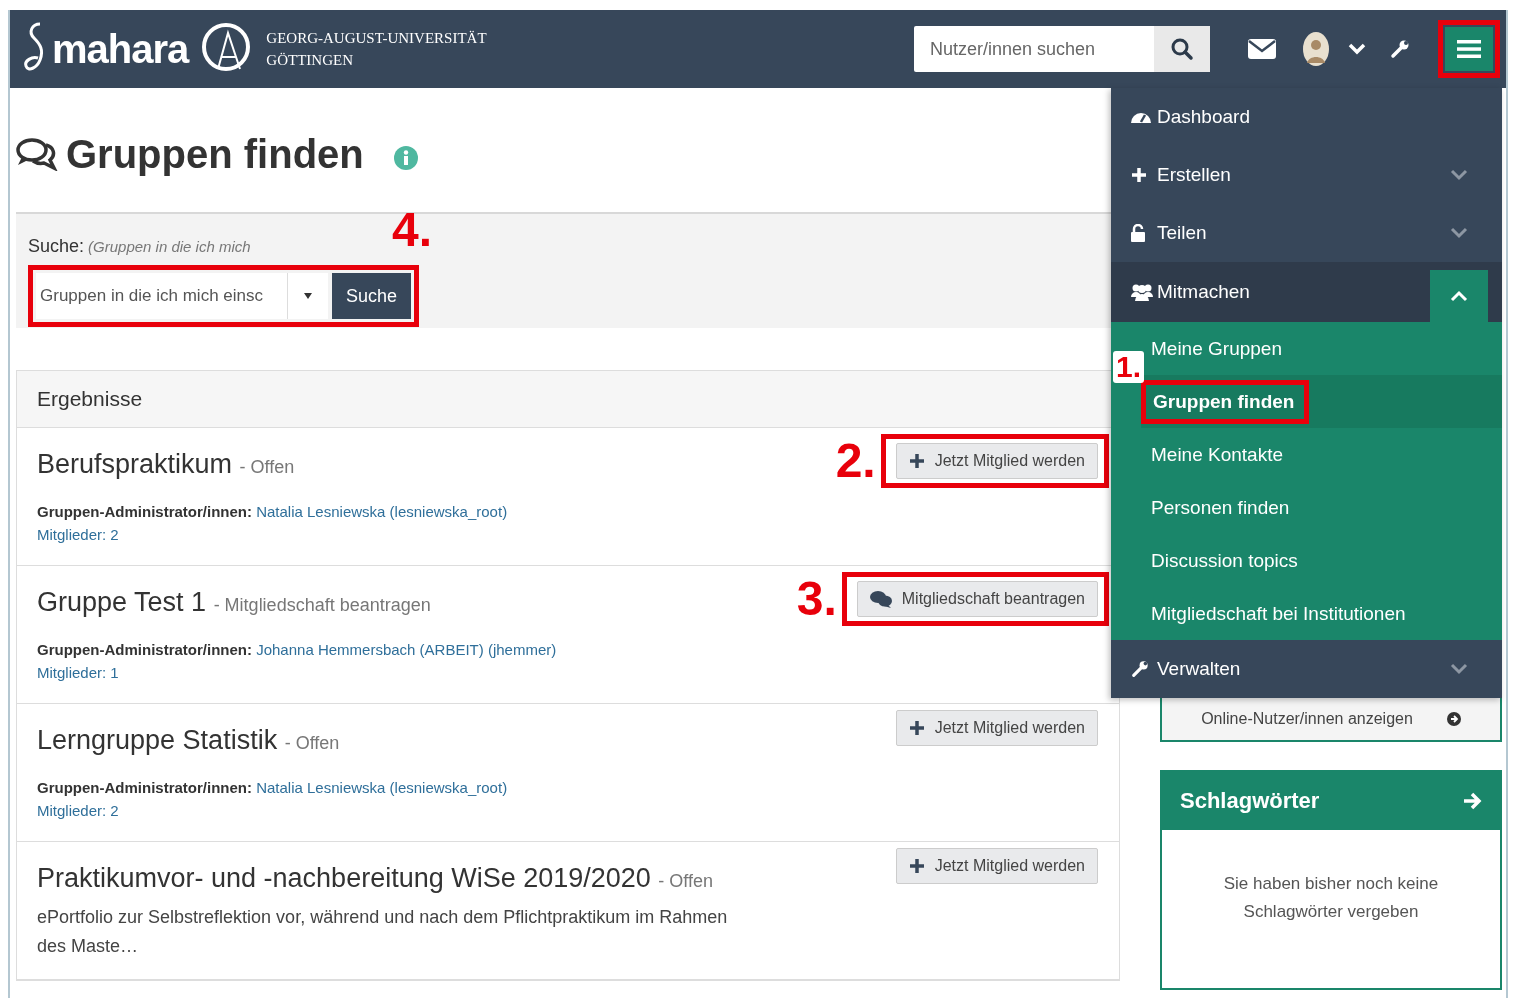 This screenshot has height=998, width=1515. Describe the element at coordinates (1306, 117) in the screenshot. I see `menu-item: Dashboard` at that location.